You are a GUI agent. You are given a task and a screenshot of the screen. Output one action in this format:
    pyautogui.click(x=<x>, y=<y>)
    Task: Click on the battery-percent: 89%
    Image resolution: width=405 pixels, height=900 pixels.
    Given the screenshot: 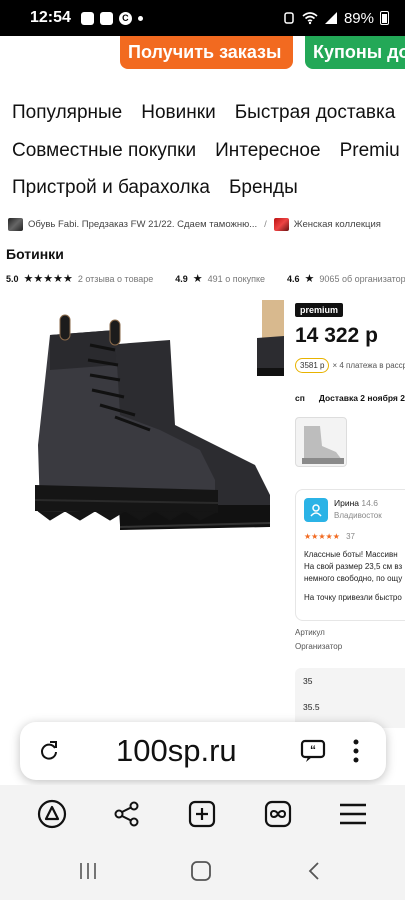 What is the action you would take?
    pyautogui.click(x=358, y=18)
    